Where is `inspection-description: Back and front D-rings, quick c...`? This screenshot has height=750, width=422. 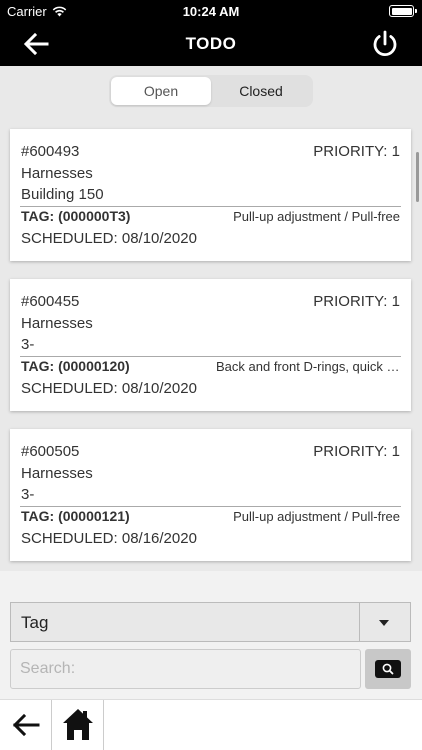
inspection-description: Back and front D-rings, quick c... is located at coordinates (308, 366).